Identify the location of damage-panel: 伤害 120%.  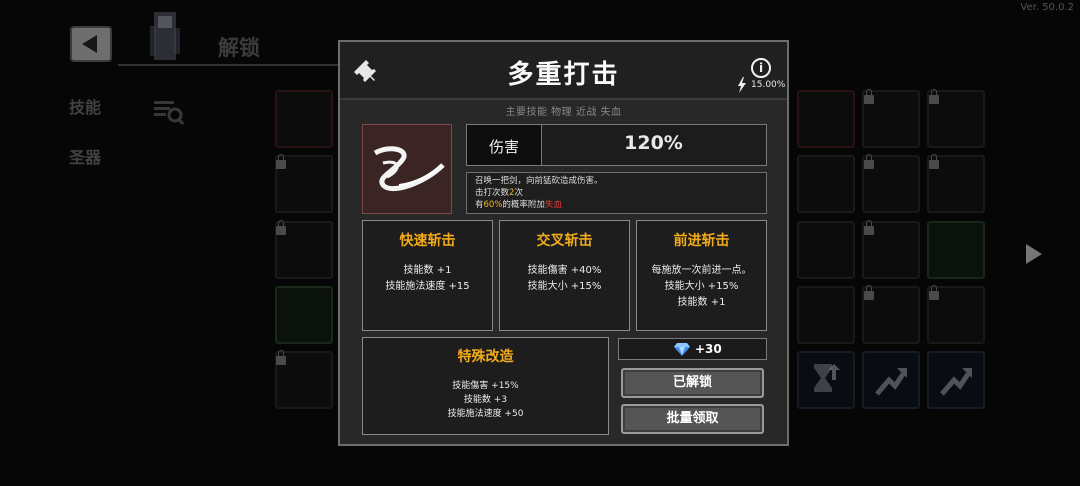
(616, 145).